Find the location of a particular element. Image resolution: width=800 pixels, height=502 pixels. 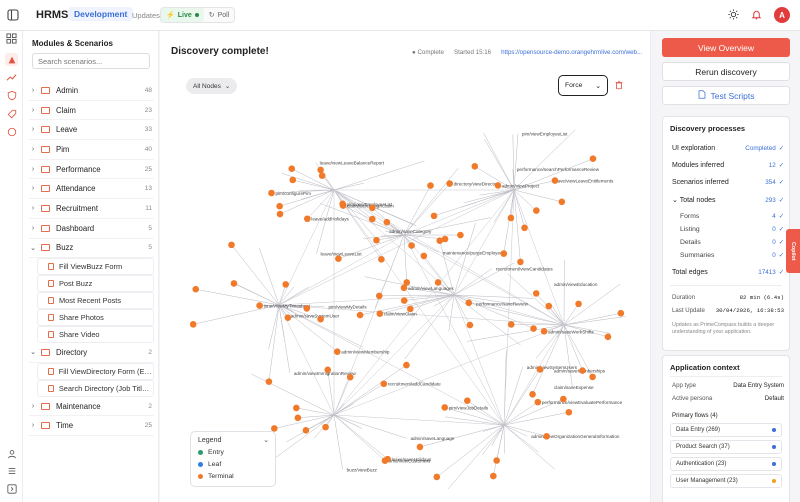

scenario-item: Share Video is located at coordinates (95, 334).